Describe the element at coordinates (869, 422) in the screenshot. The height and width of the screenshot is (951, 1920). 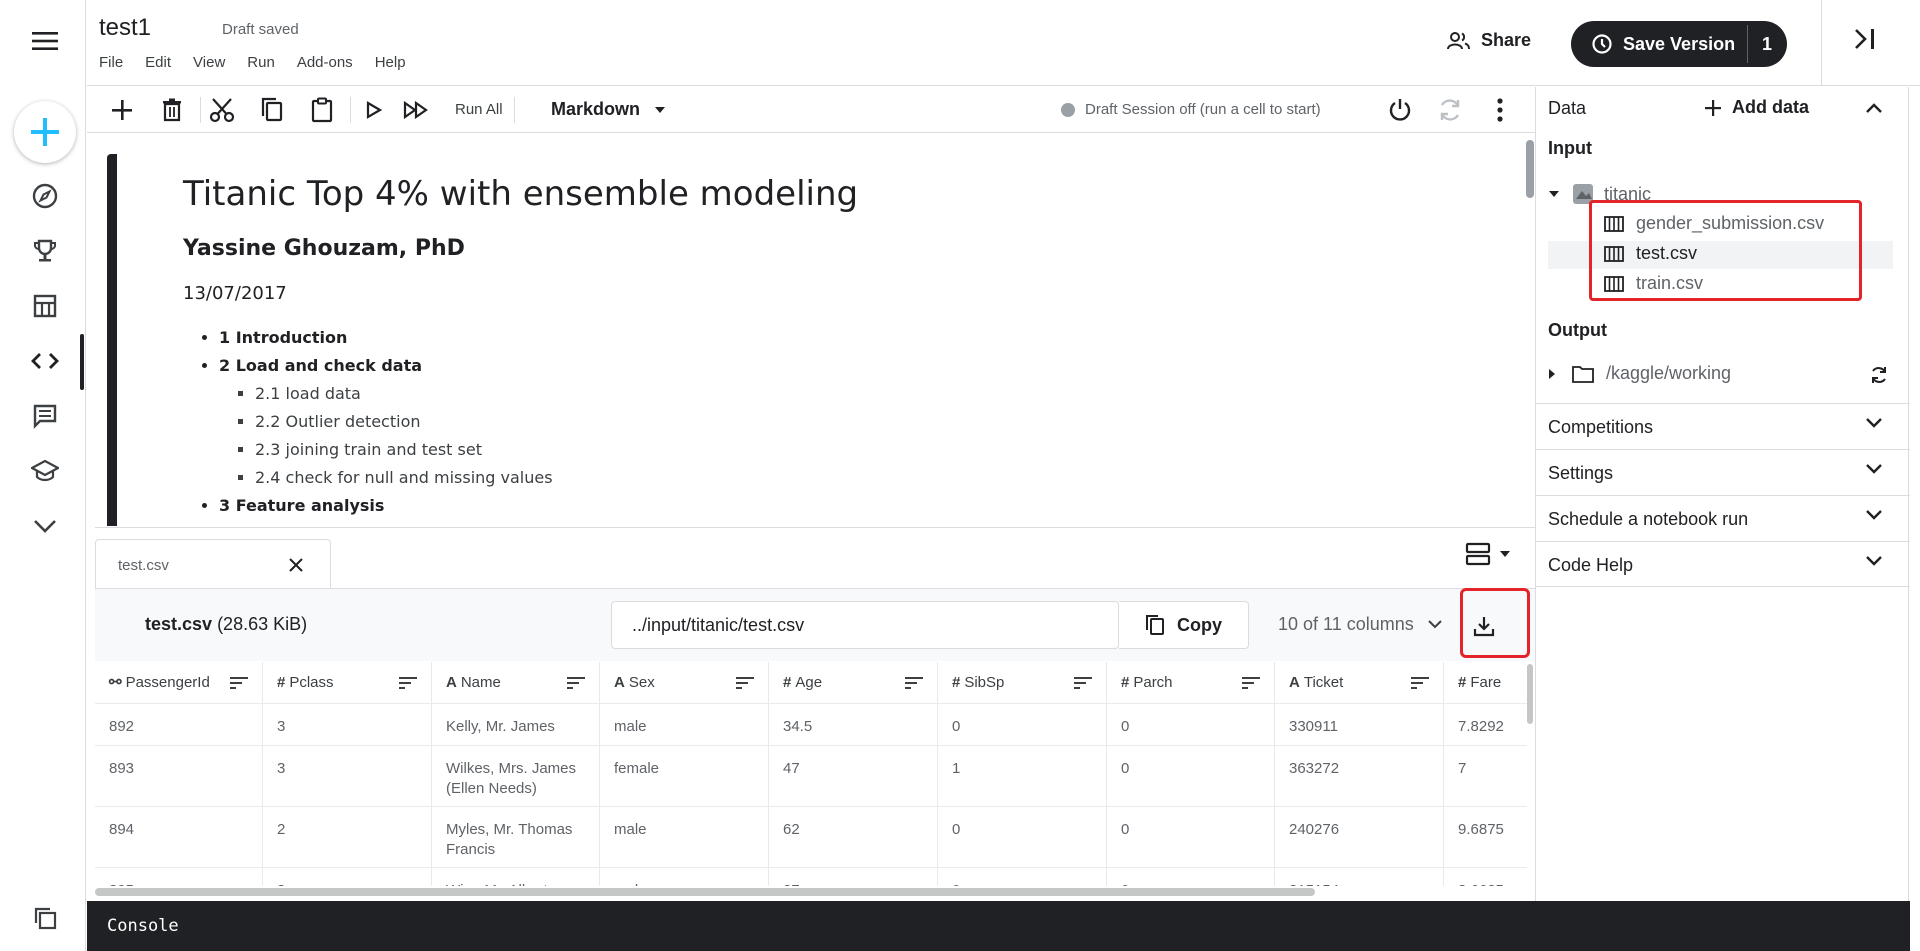
I see `toc-subitem: 2.2 Outlier detection` at that location.